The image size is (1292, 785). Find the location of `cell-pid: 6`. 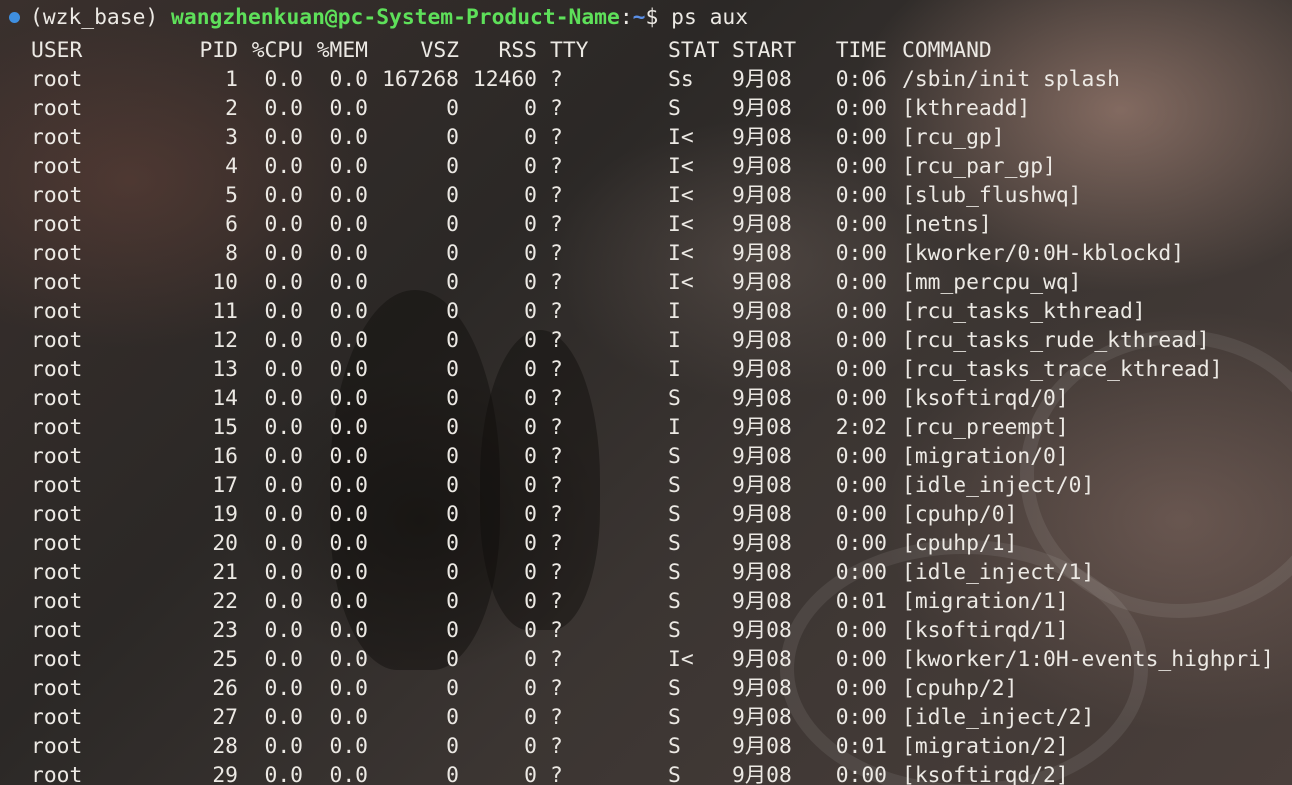

cell-pid: 6 is located at coordinates (231, 224).